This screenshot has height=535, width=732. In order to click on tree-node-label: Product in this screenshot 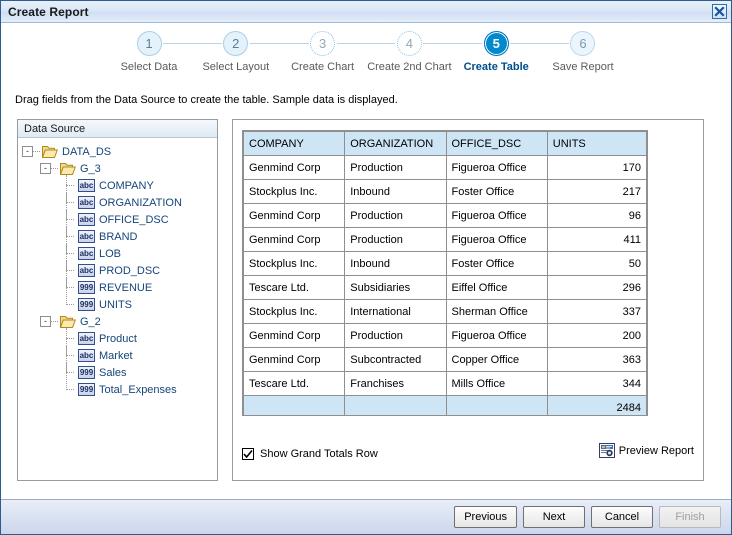, I will do `click(118, 338)`.